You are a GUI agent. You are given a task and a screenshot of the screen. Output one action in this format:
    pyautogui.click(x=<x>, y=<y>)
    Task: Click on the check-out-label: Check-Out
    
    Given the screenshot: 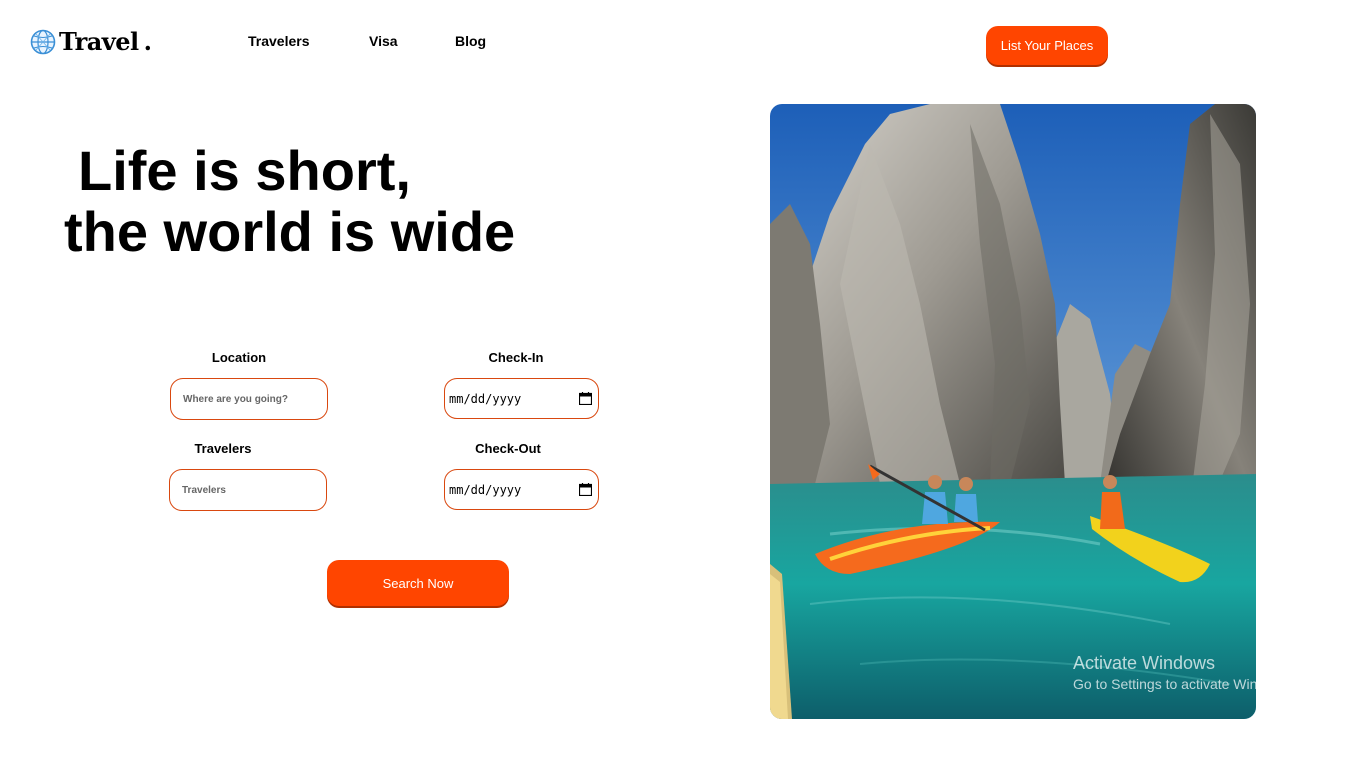 What is the action you would take?
    pyautogui.click(x=508, y=448)
    